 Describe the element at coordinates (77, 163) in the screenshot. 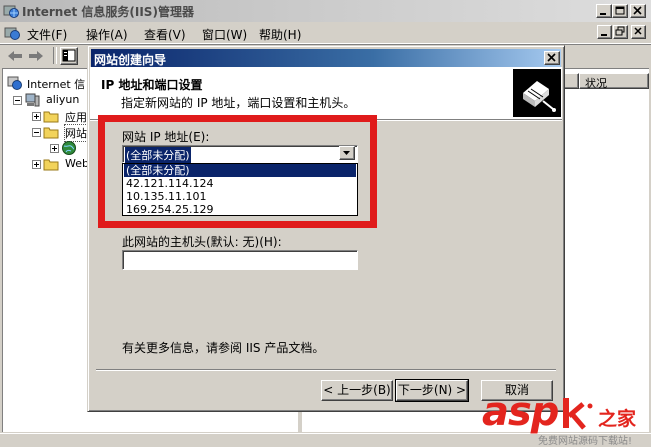

I see `tree-item-web-extensions: Web` at that location.